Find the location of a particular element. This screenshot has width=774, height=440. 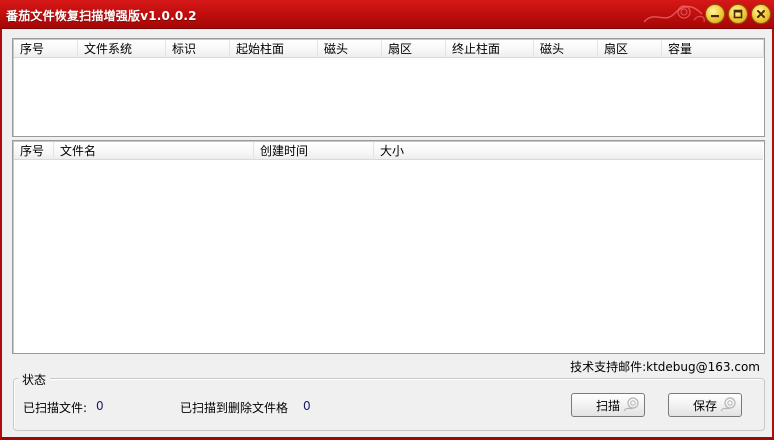

cloud-ornament-icon is located at coordinates (674, 14).